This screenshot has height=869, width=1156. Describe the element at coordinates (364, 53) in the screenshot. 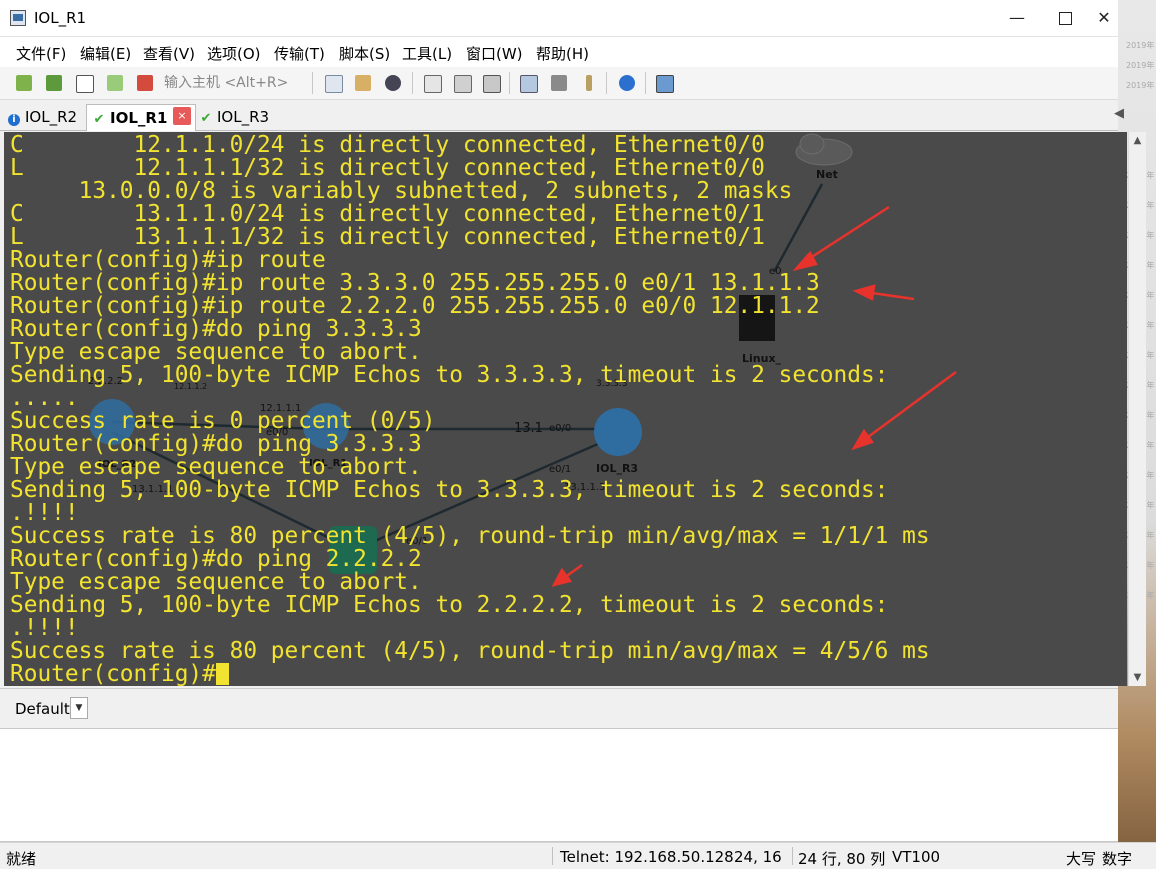

I see `menu-script: 脚本(S)` at that location.